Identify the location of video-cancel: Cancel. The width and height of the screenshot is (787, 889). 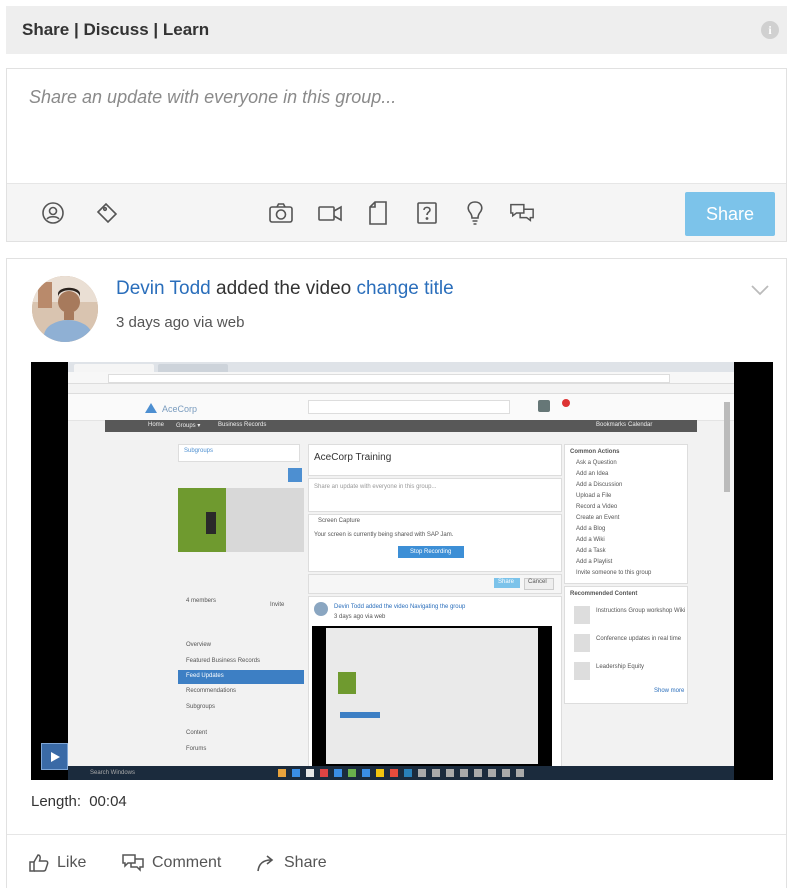
(537, 582).